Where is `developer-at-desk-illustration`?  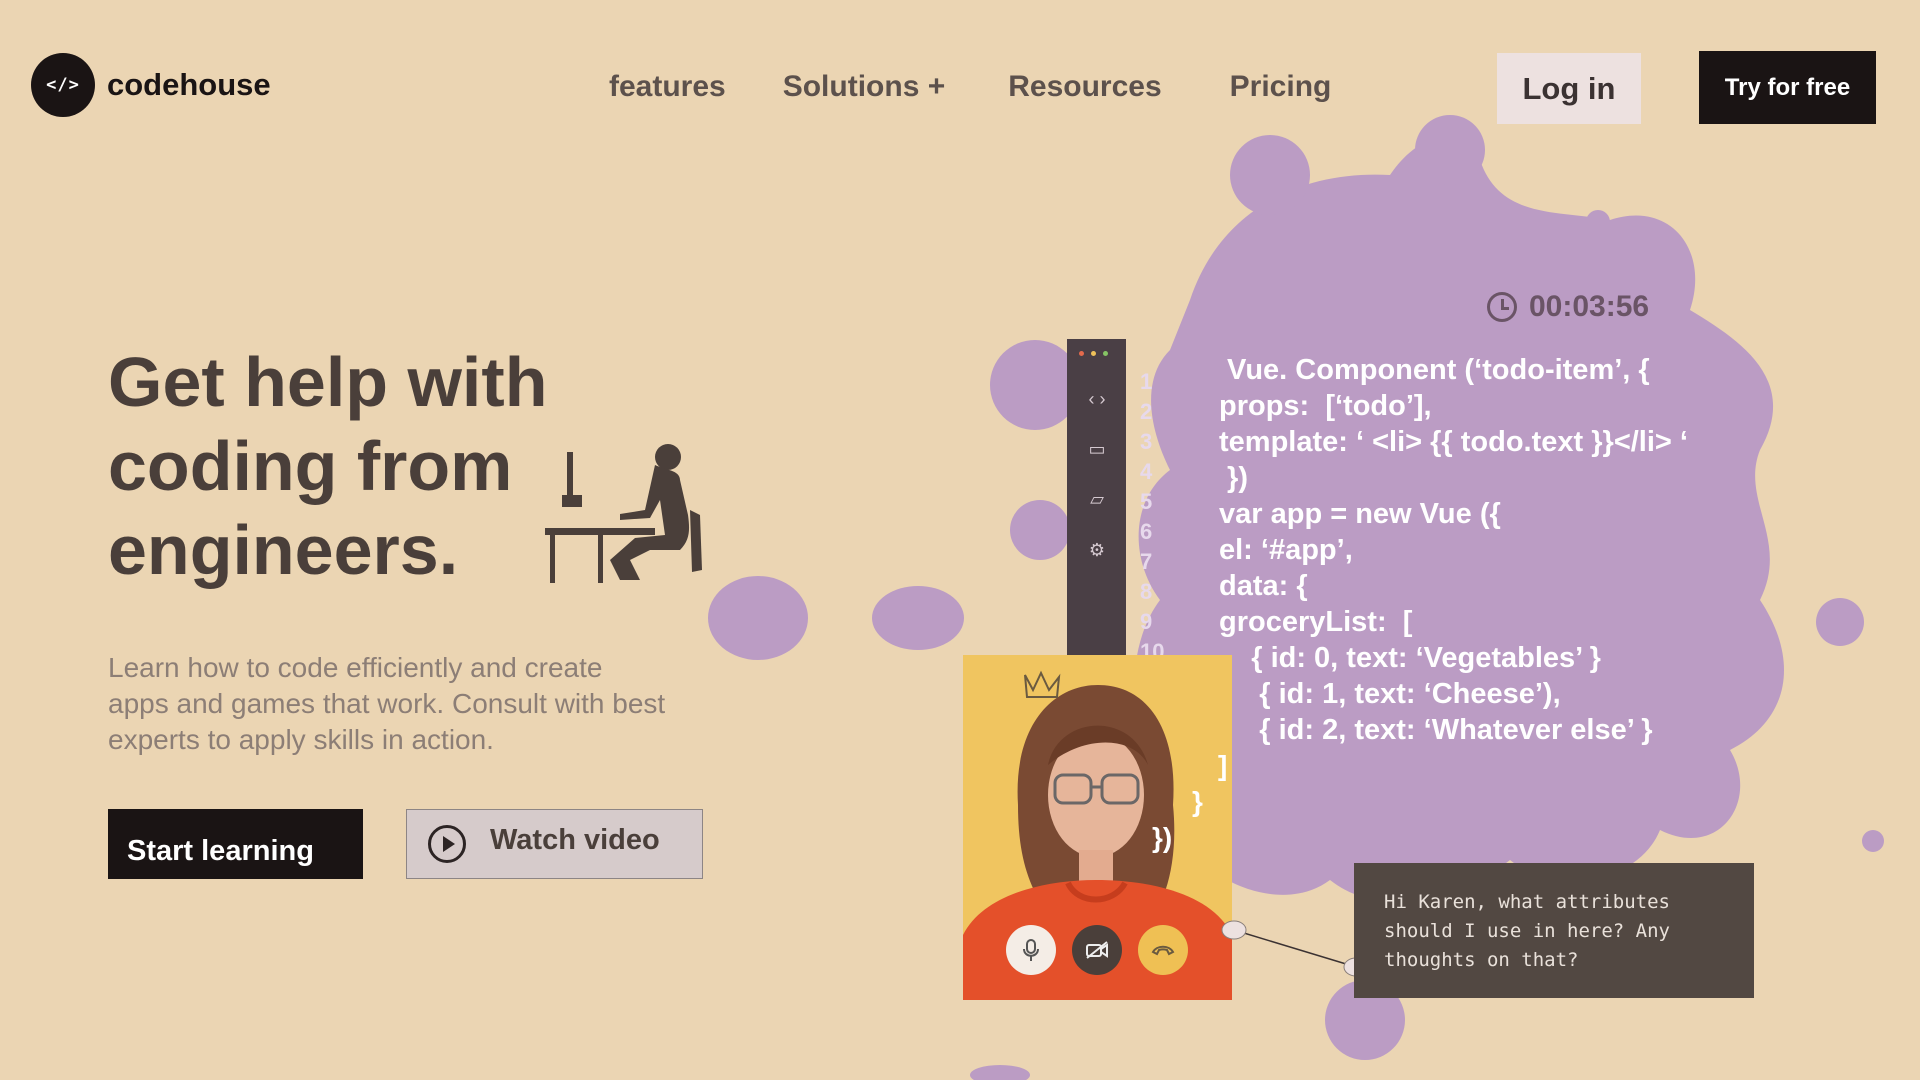
developer-at-desk-illustration is located at coordinates (623, 513).